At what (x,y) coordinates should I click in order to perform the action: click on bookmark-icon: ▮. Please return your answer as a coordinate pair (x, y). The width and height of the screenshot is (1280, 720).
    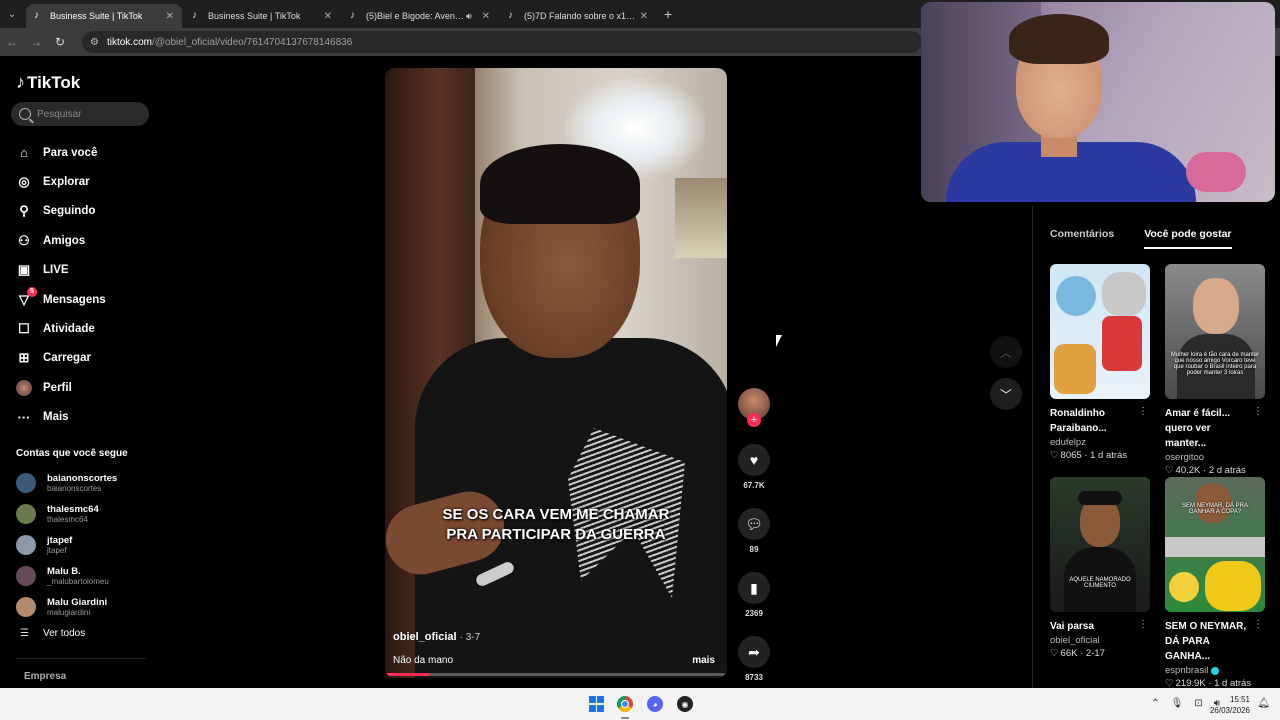
    Looking at the image, I should click on (754, 588).